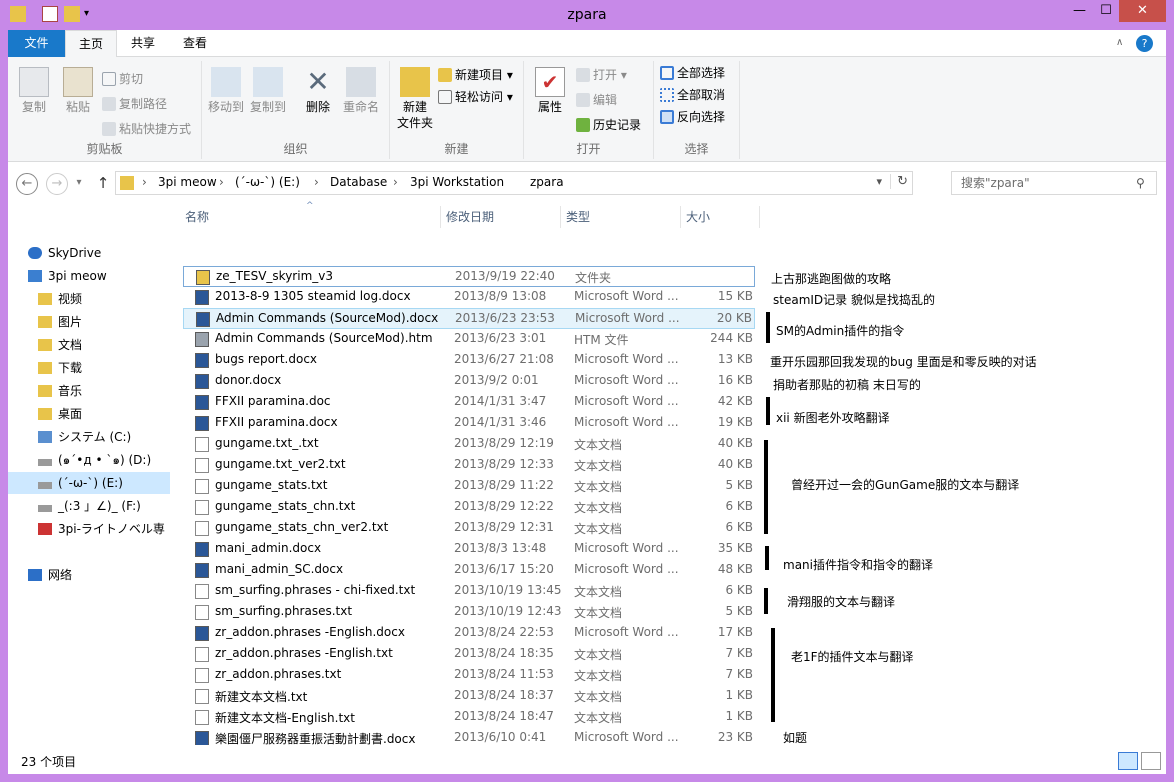  Describe the element at coordinates (1144, 43) in the screenshot. I see `help-icon: ?` at that location.